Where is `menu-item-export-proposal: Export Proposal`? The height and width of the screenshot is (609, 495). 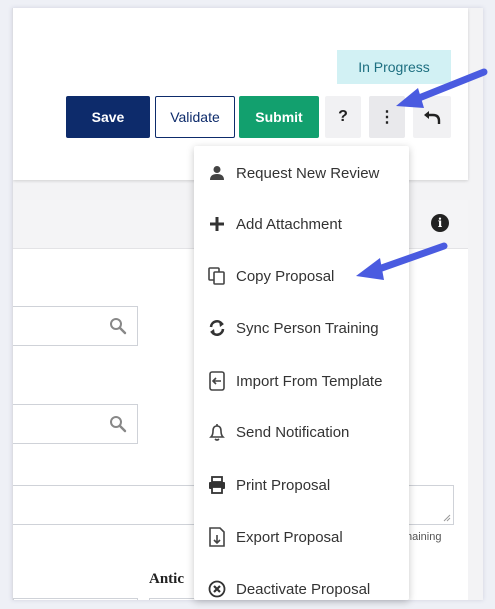 menu-item-export-proposal: Export Proposal is located at coordinates (301, 537).